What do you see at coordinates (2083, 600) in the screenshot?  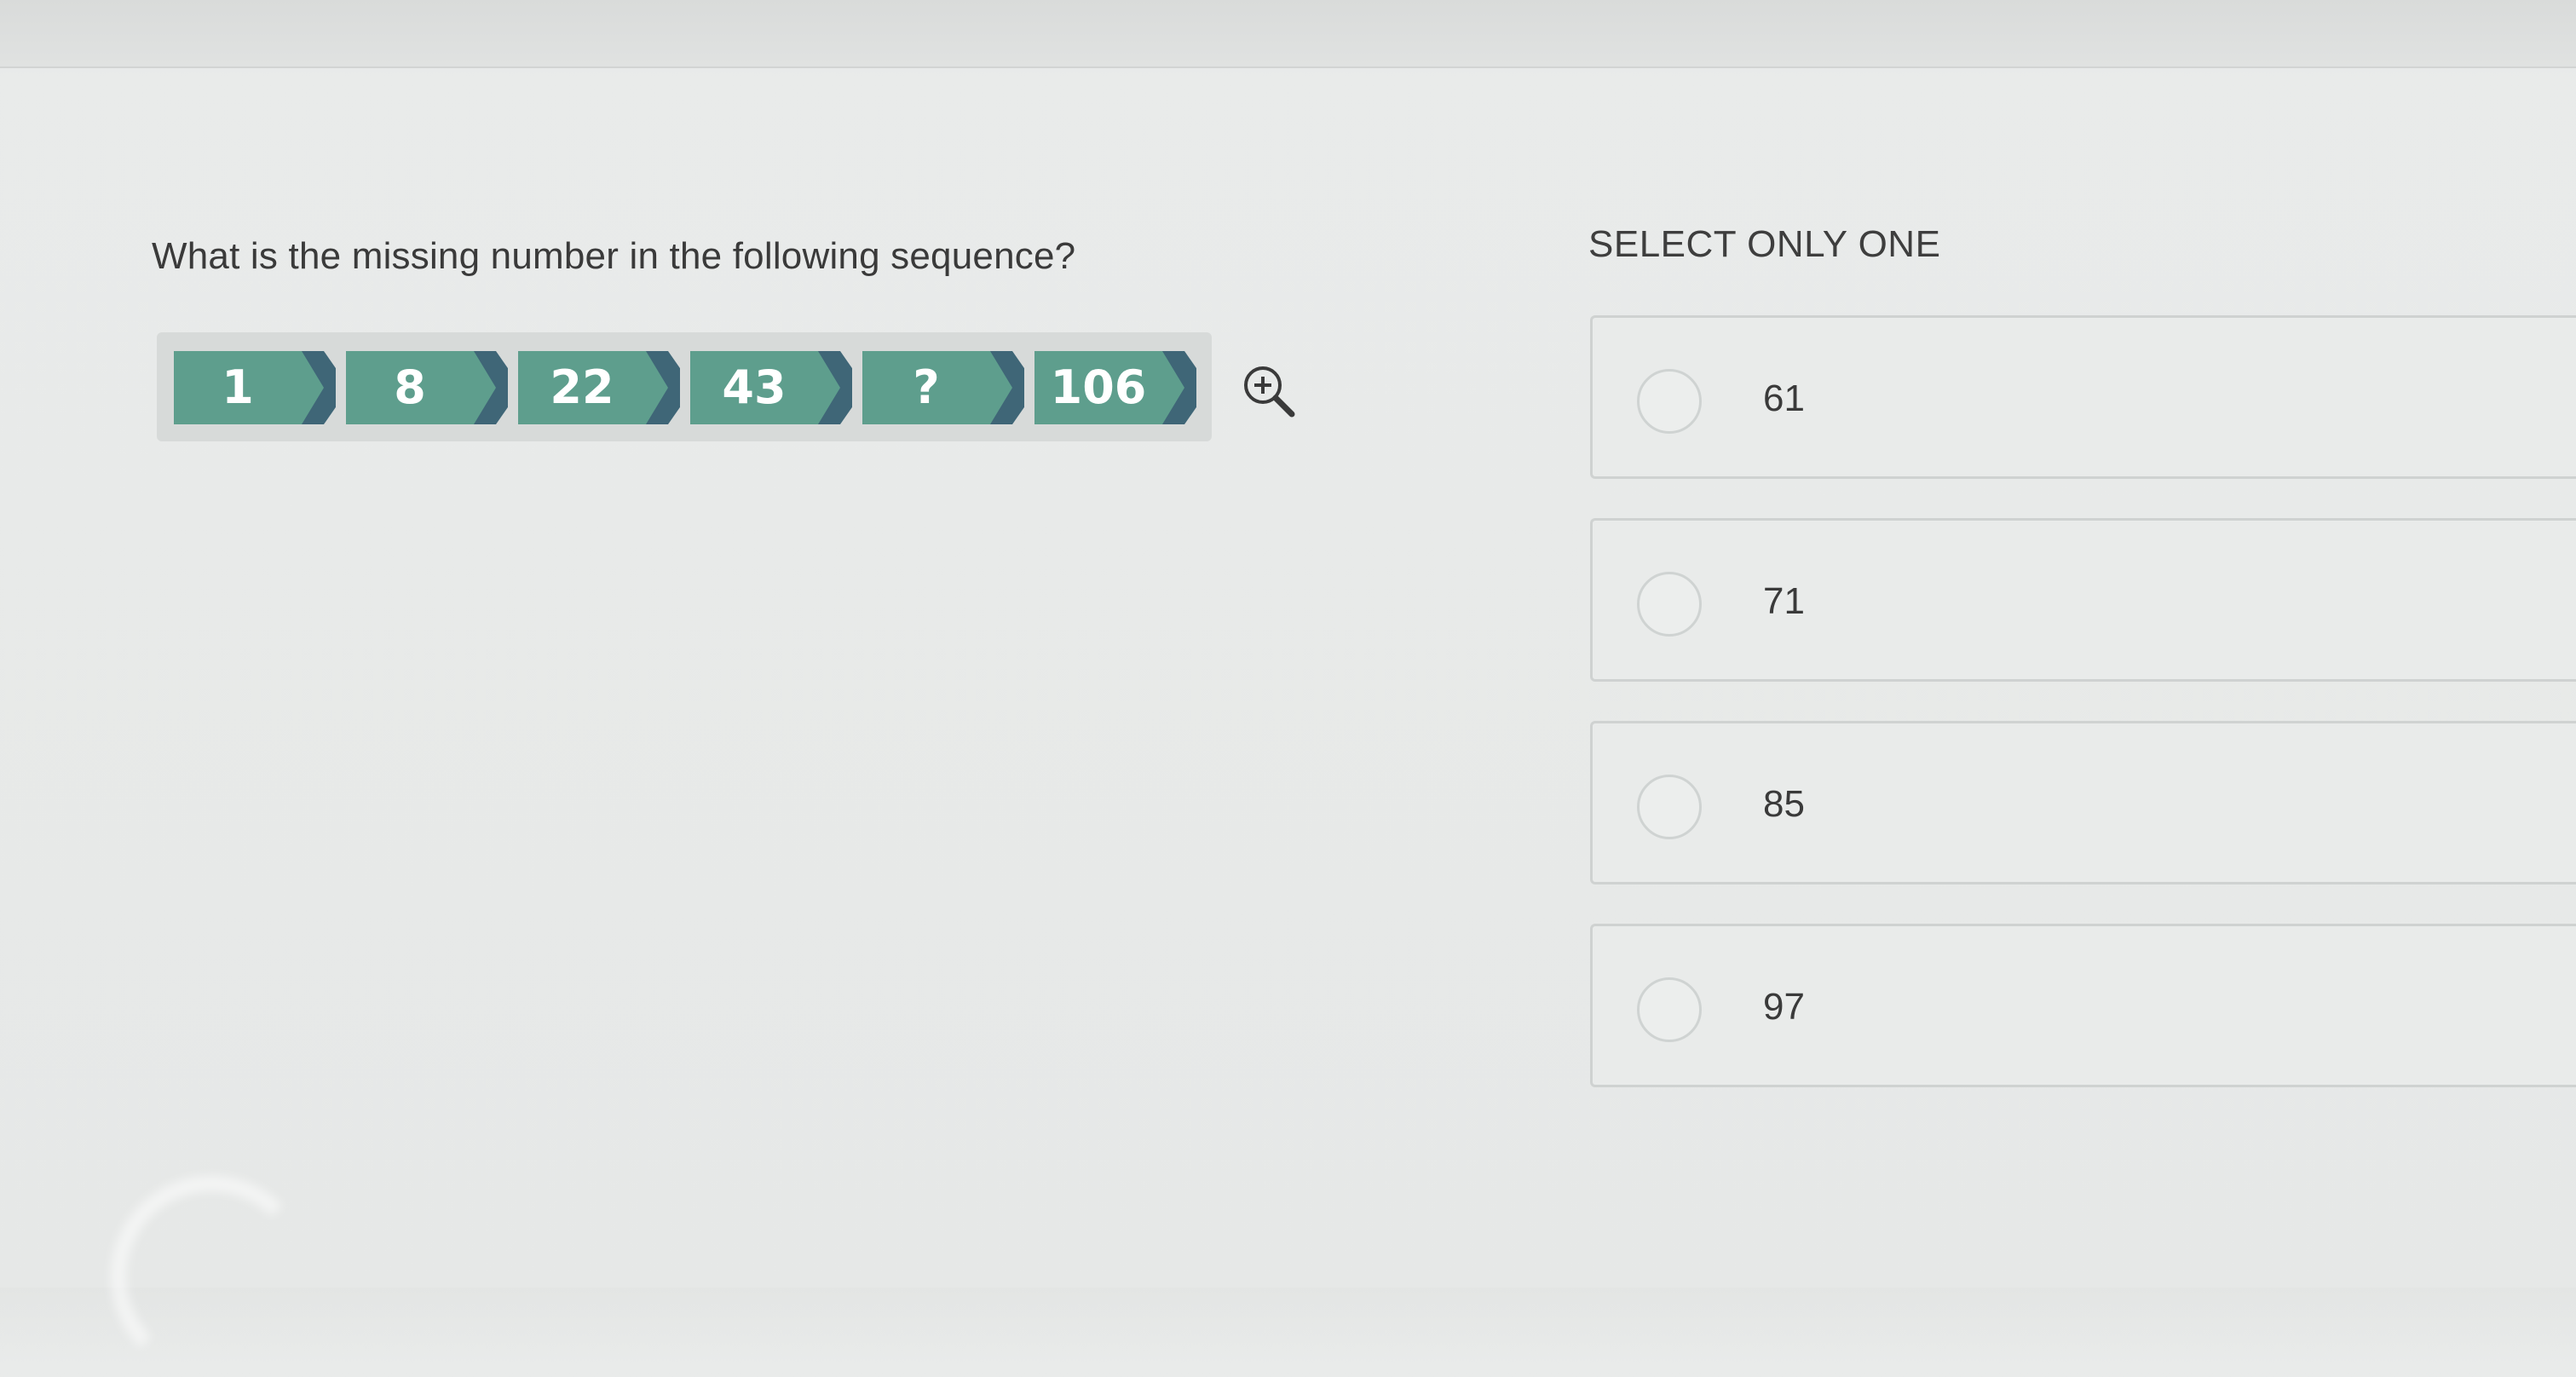 I see `answer-option: 71` at bounding box center [2083, 600].